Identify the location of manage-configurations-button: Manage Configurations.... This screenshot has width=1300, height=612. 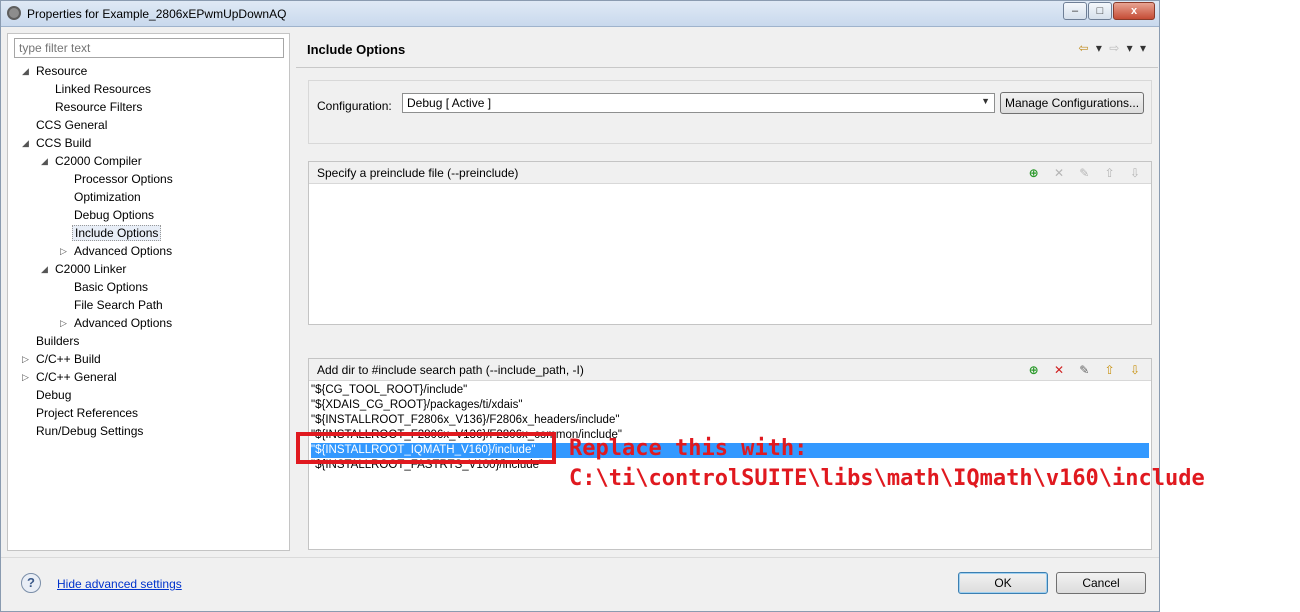
(1072, 103).